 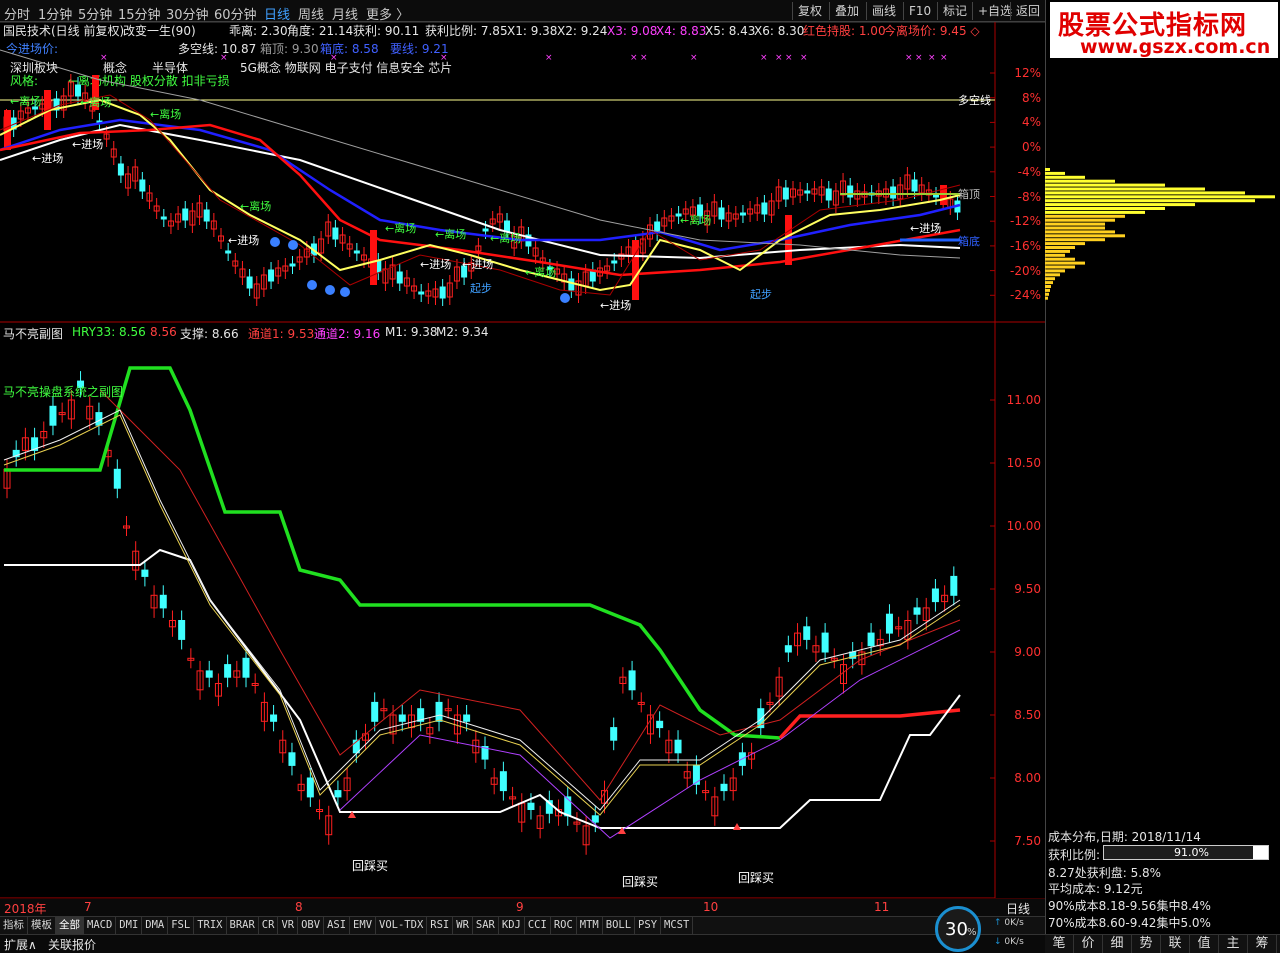 I want to click on right-tab: 细, so click(x=1117, y=944).